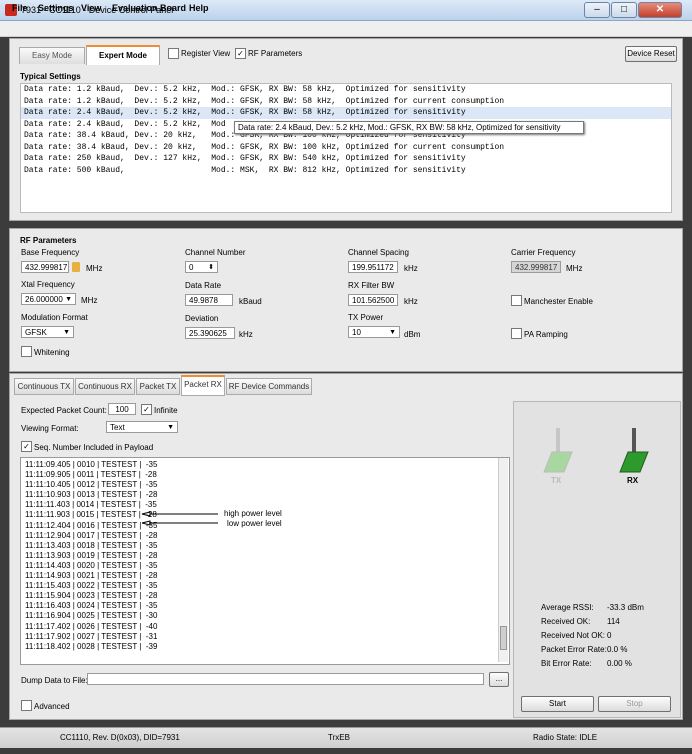 The width and height of the screenshot is (692, 754). I want to click on modulation-format-label: Modulation Format, so click(54, 317).